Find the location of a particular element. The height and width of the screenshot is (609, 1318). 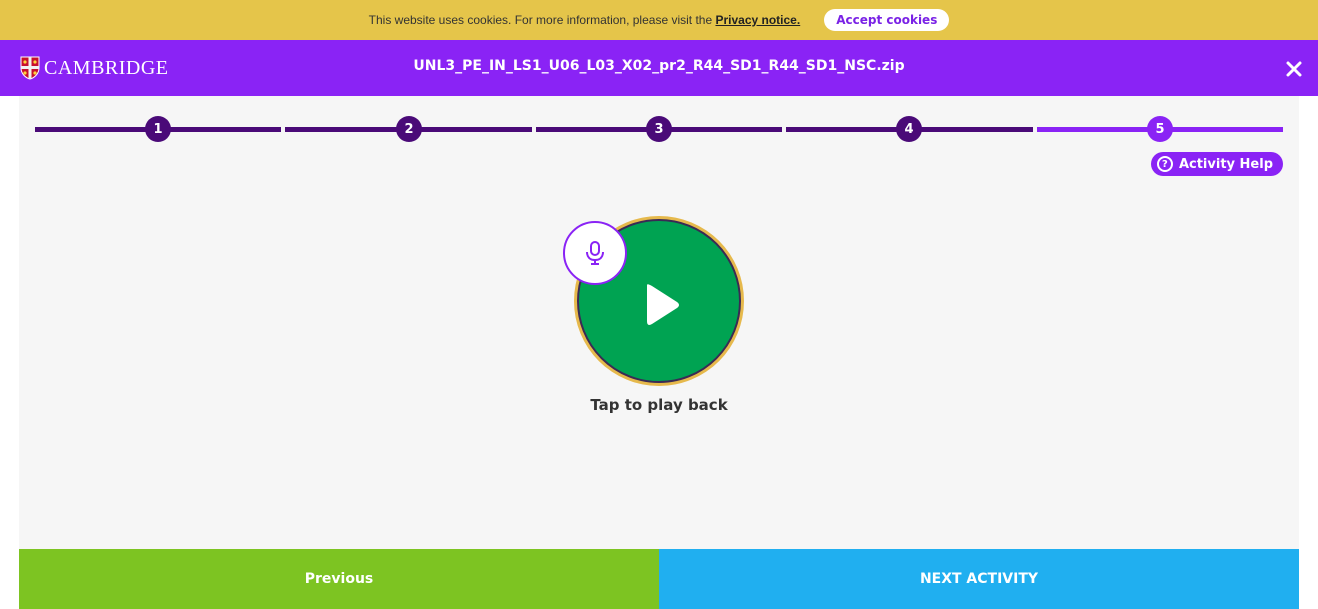

microphone-icon is located at coordinates (595, 253).